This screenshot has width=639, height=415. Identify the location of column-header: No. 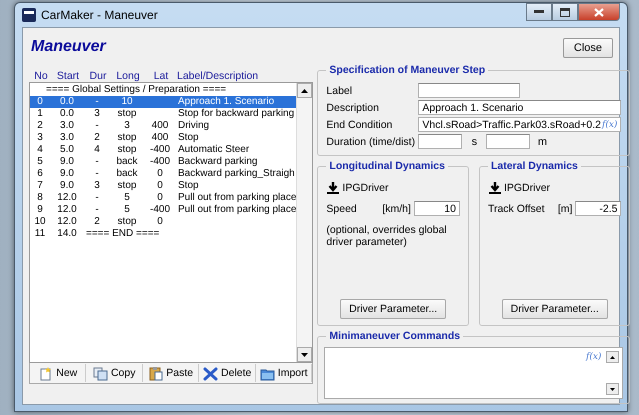
(41, 76).